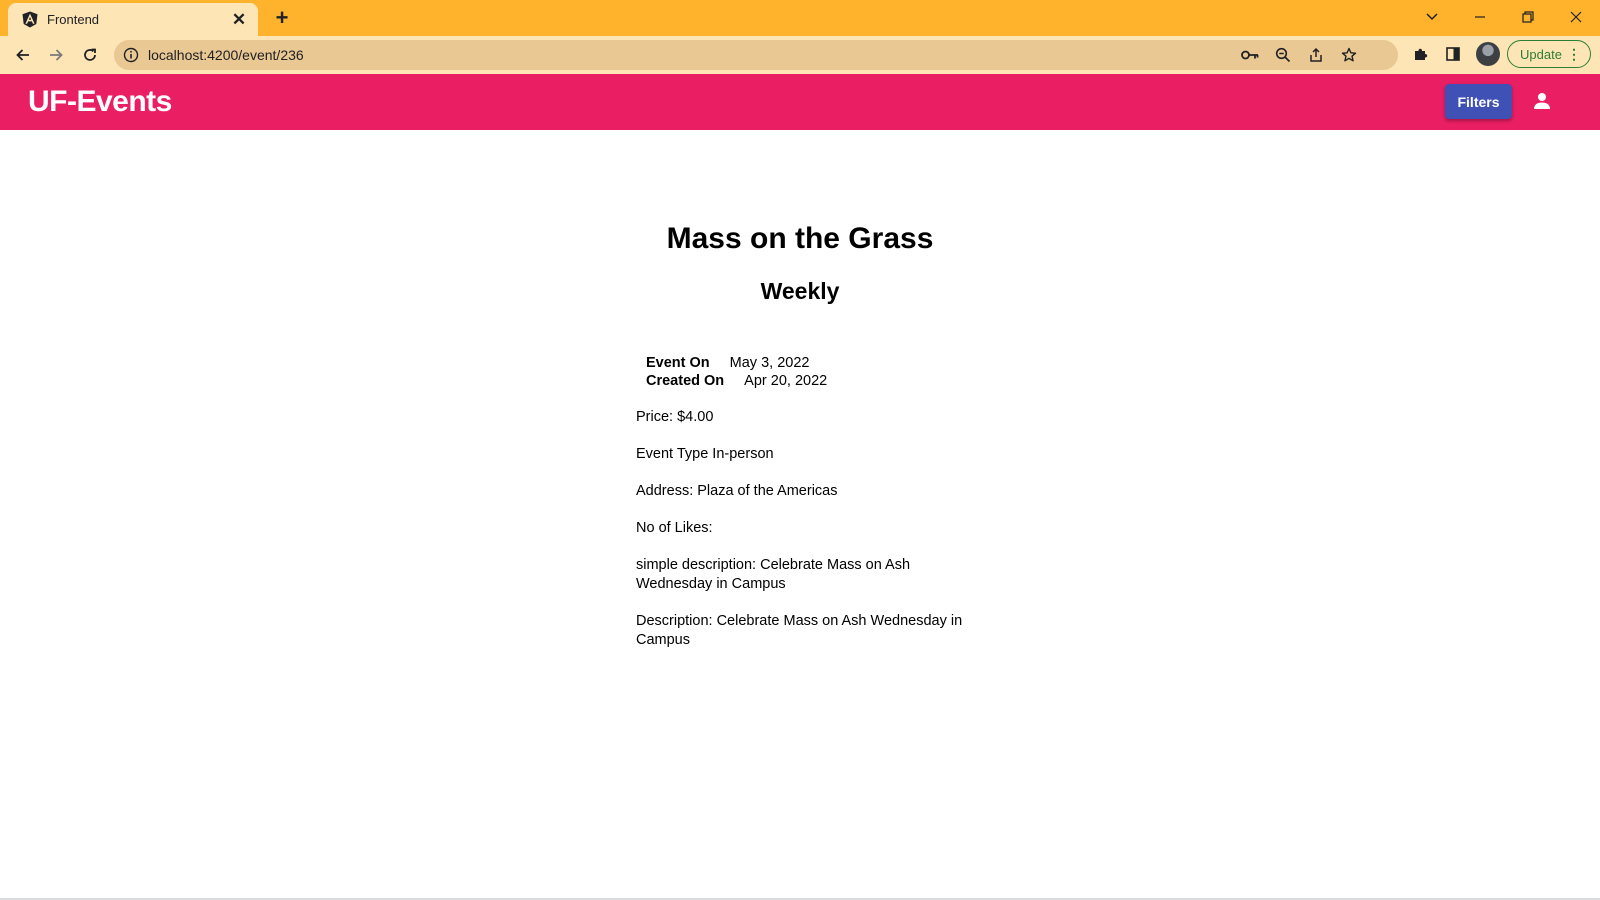  Describe the element at coordinates (1250, 55) in the screenshot. I see `key-icon` at that location.